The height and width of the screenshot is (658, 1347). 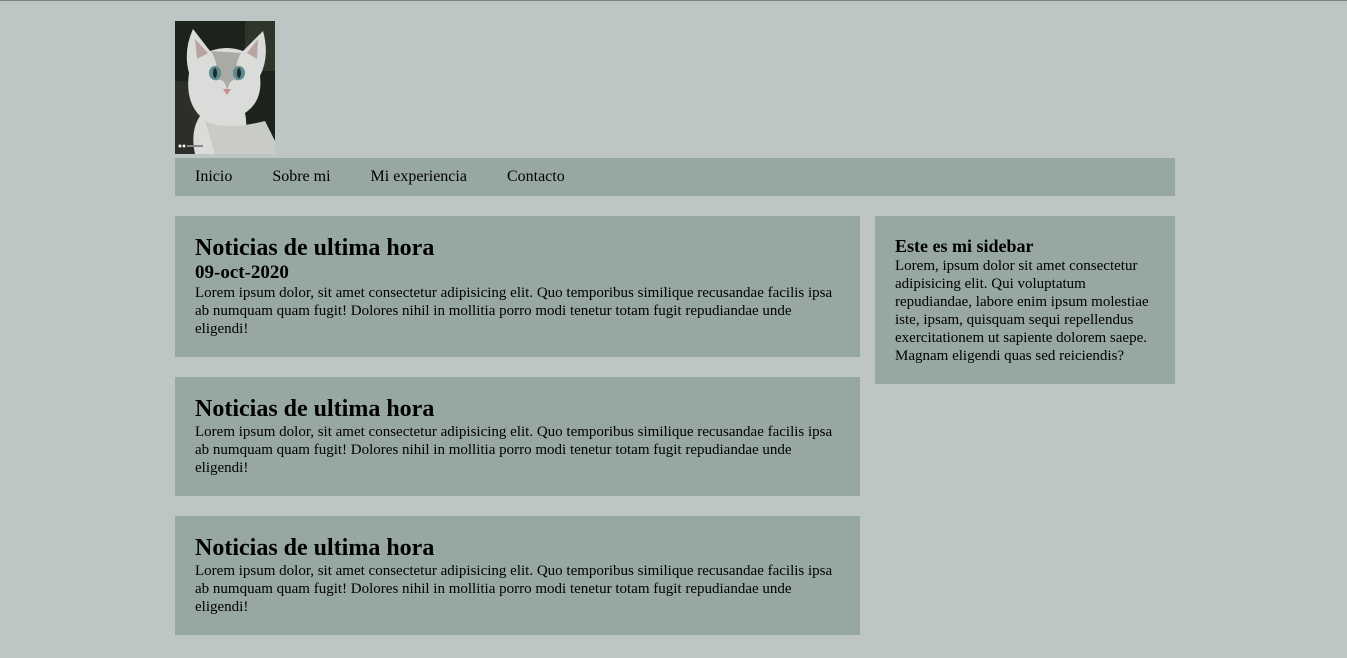 I want to click on nav-item-inicio: Inicio, so click(x=213, y=177).